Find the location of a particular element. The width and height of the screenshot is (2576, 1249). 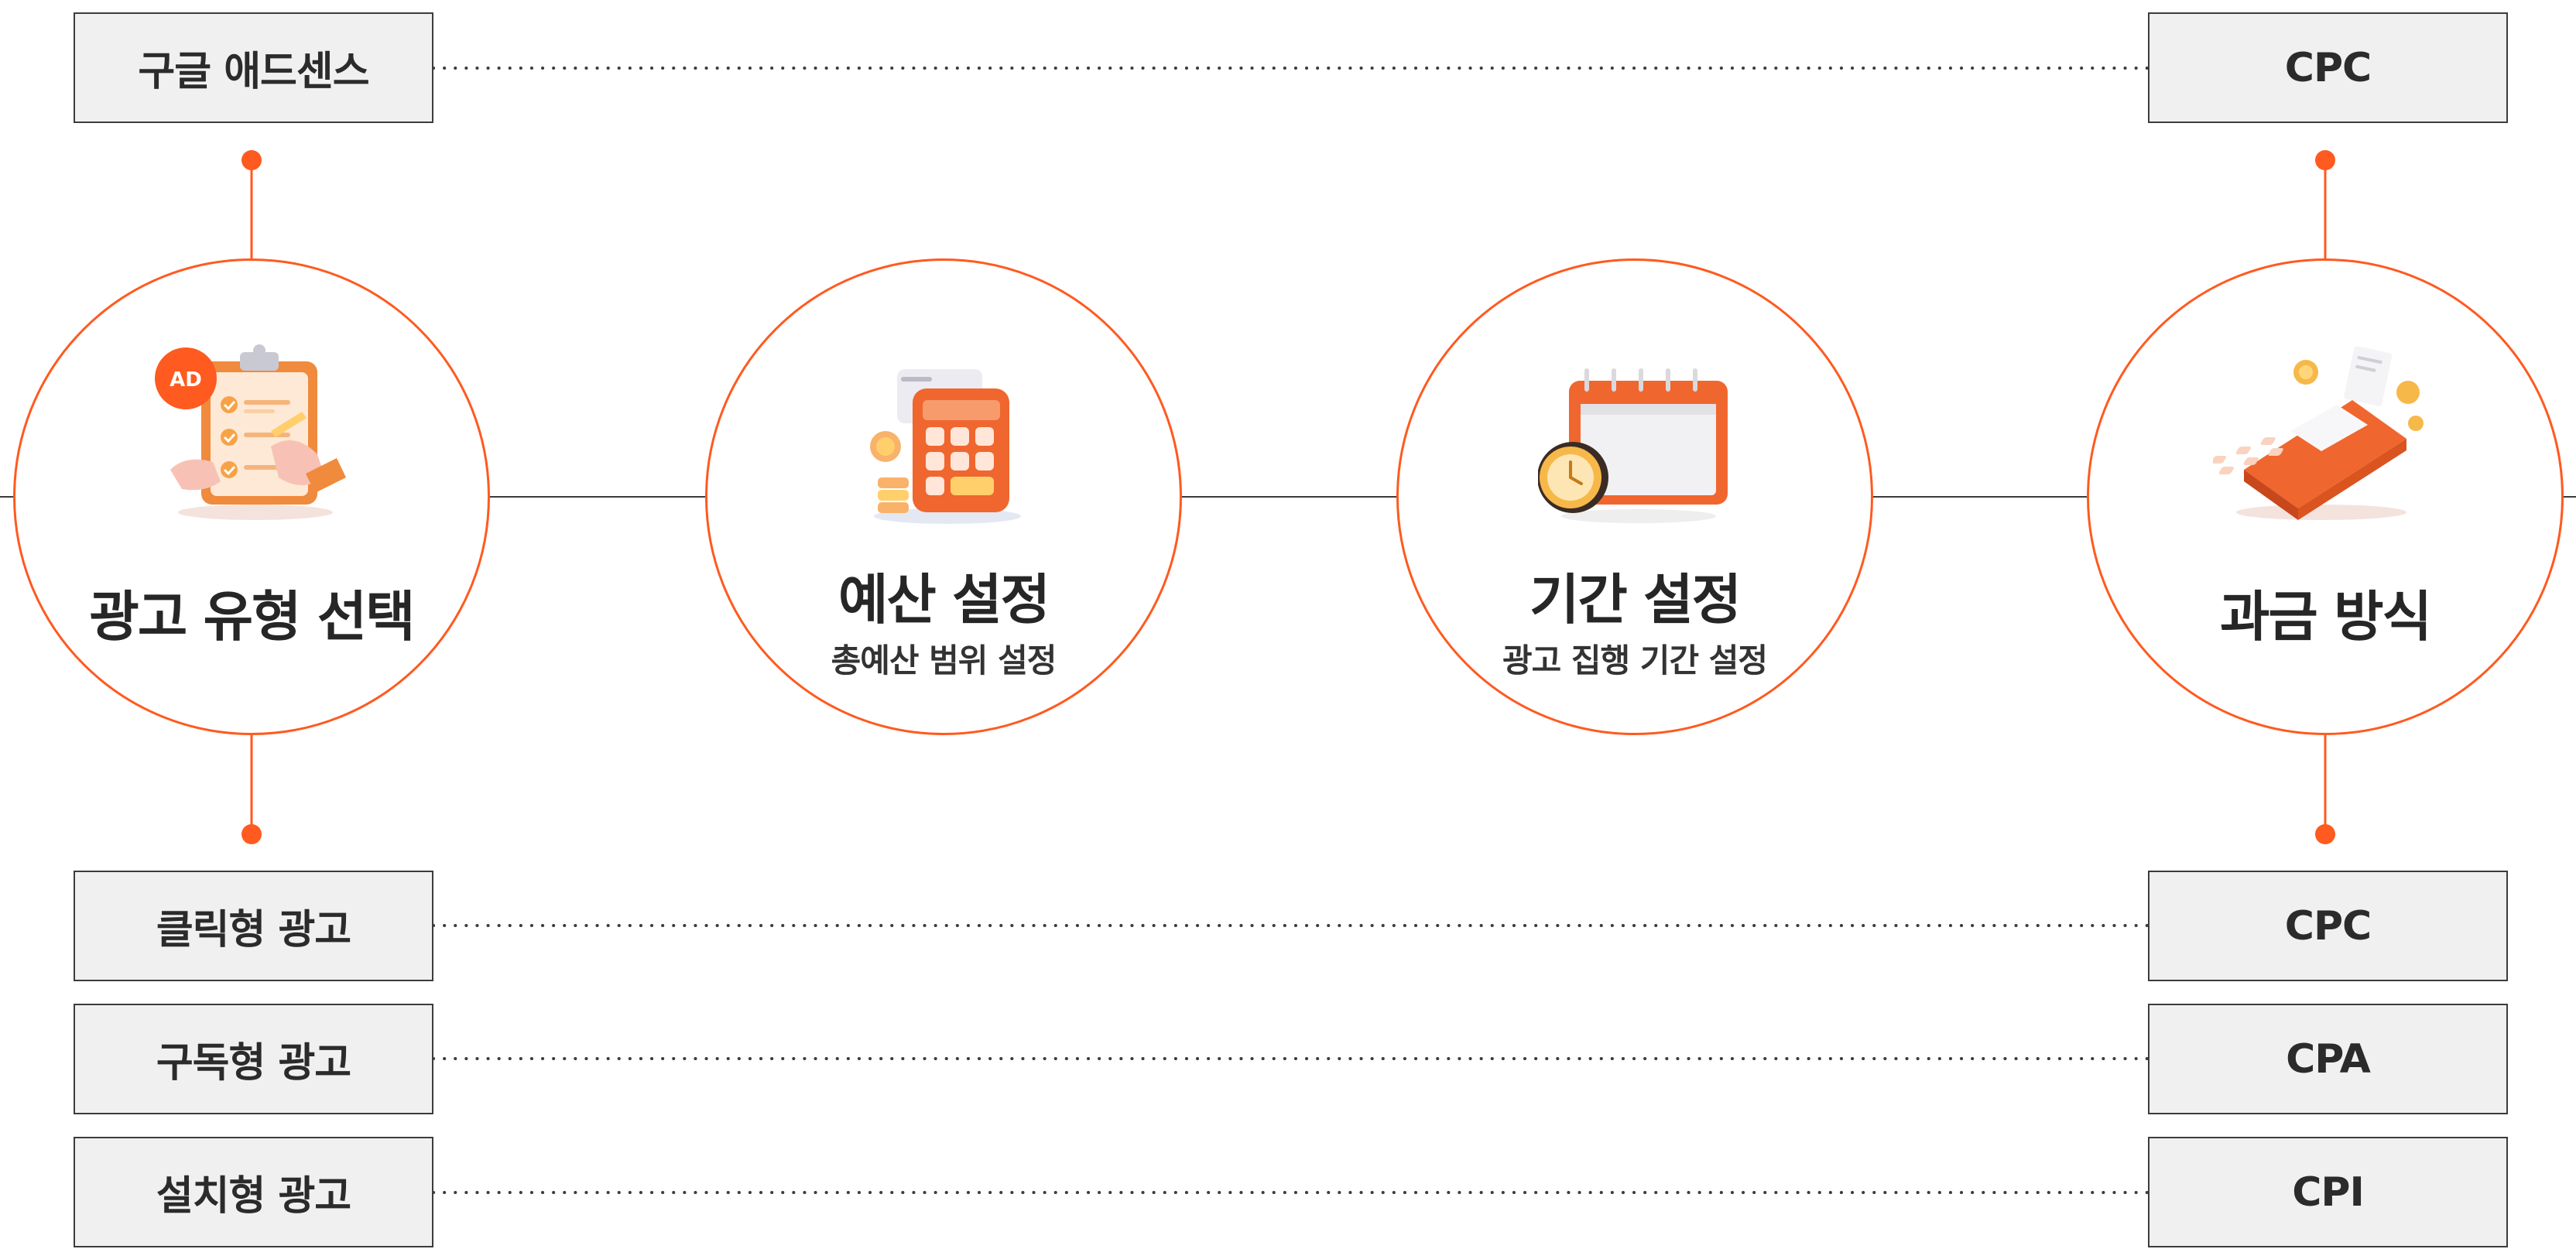

ad-network-billing-label: CPC is located at coordinates (2328, 67).